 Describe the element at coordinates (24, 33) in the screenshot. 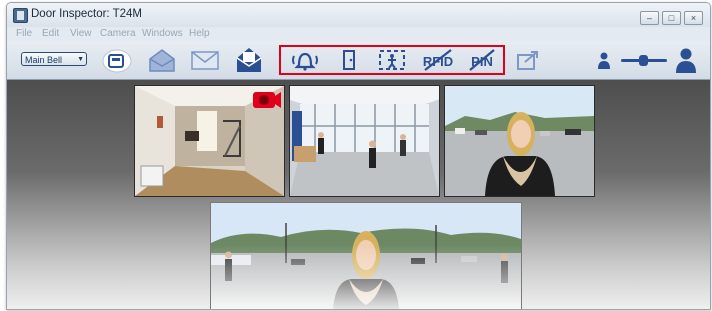

I see `menu-file: File` at that location.